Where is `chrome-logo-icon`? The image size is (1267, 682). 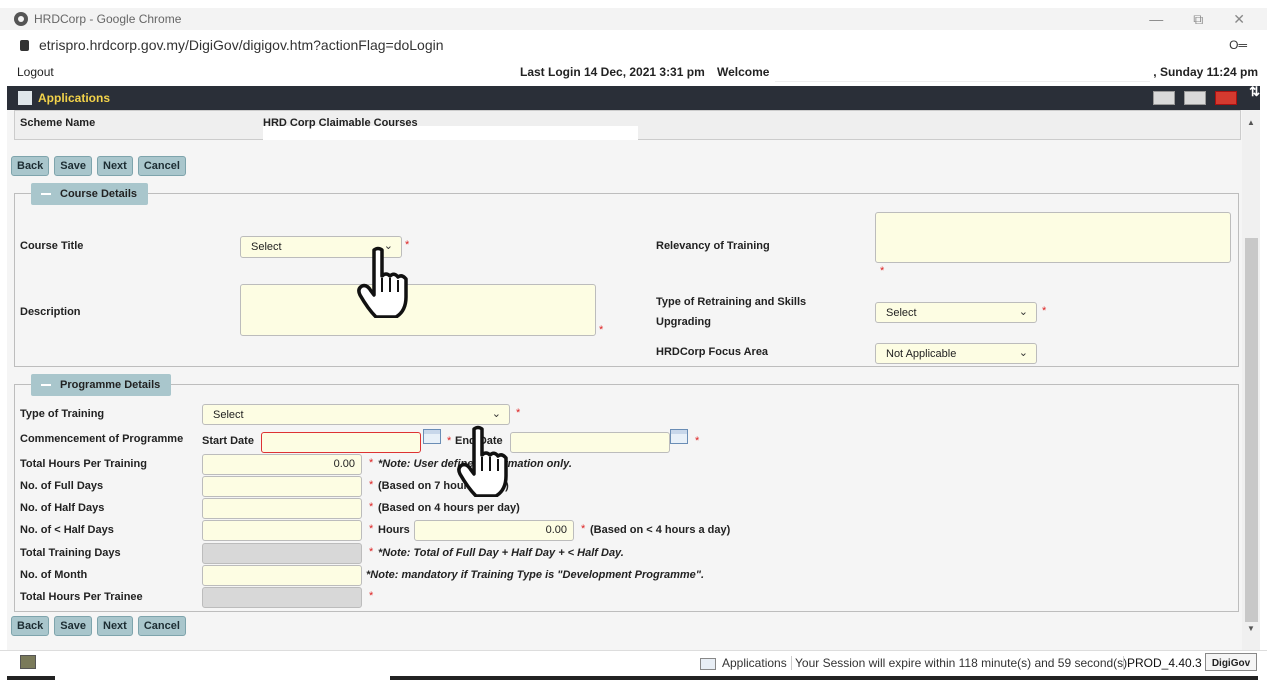
chrome-logo-icon is located at coordinates (21, 19).